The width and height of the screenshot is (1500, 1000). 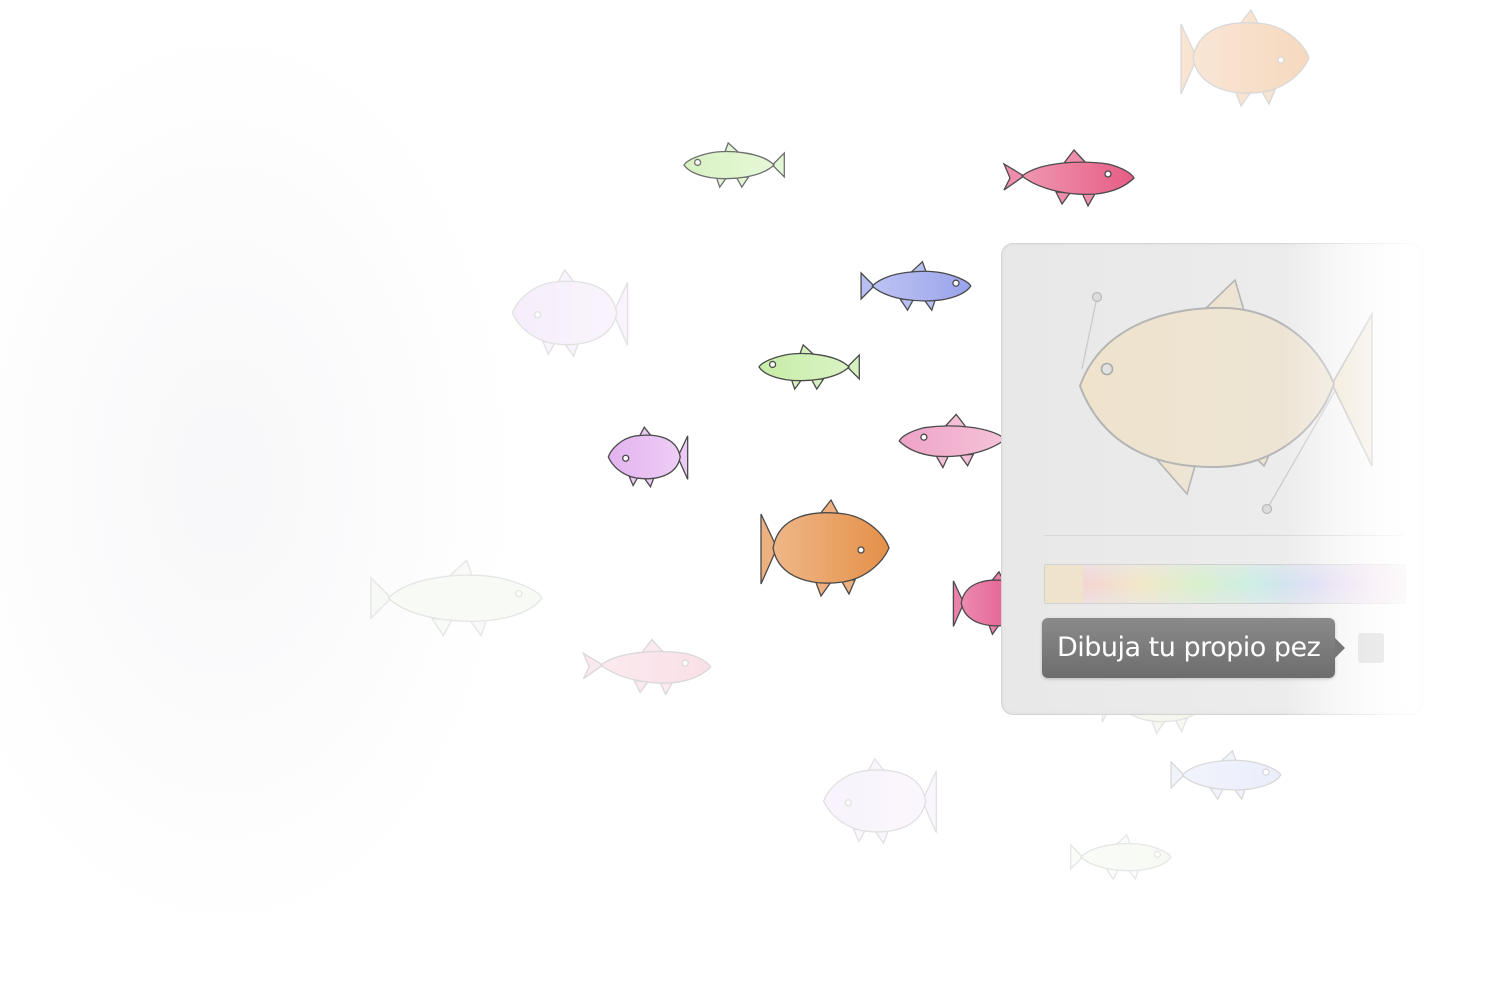 I want to click on fish-mint-ghost, so click(x=456, y=598).